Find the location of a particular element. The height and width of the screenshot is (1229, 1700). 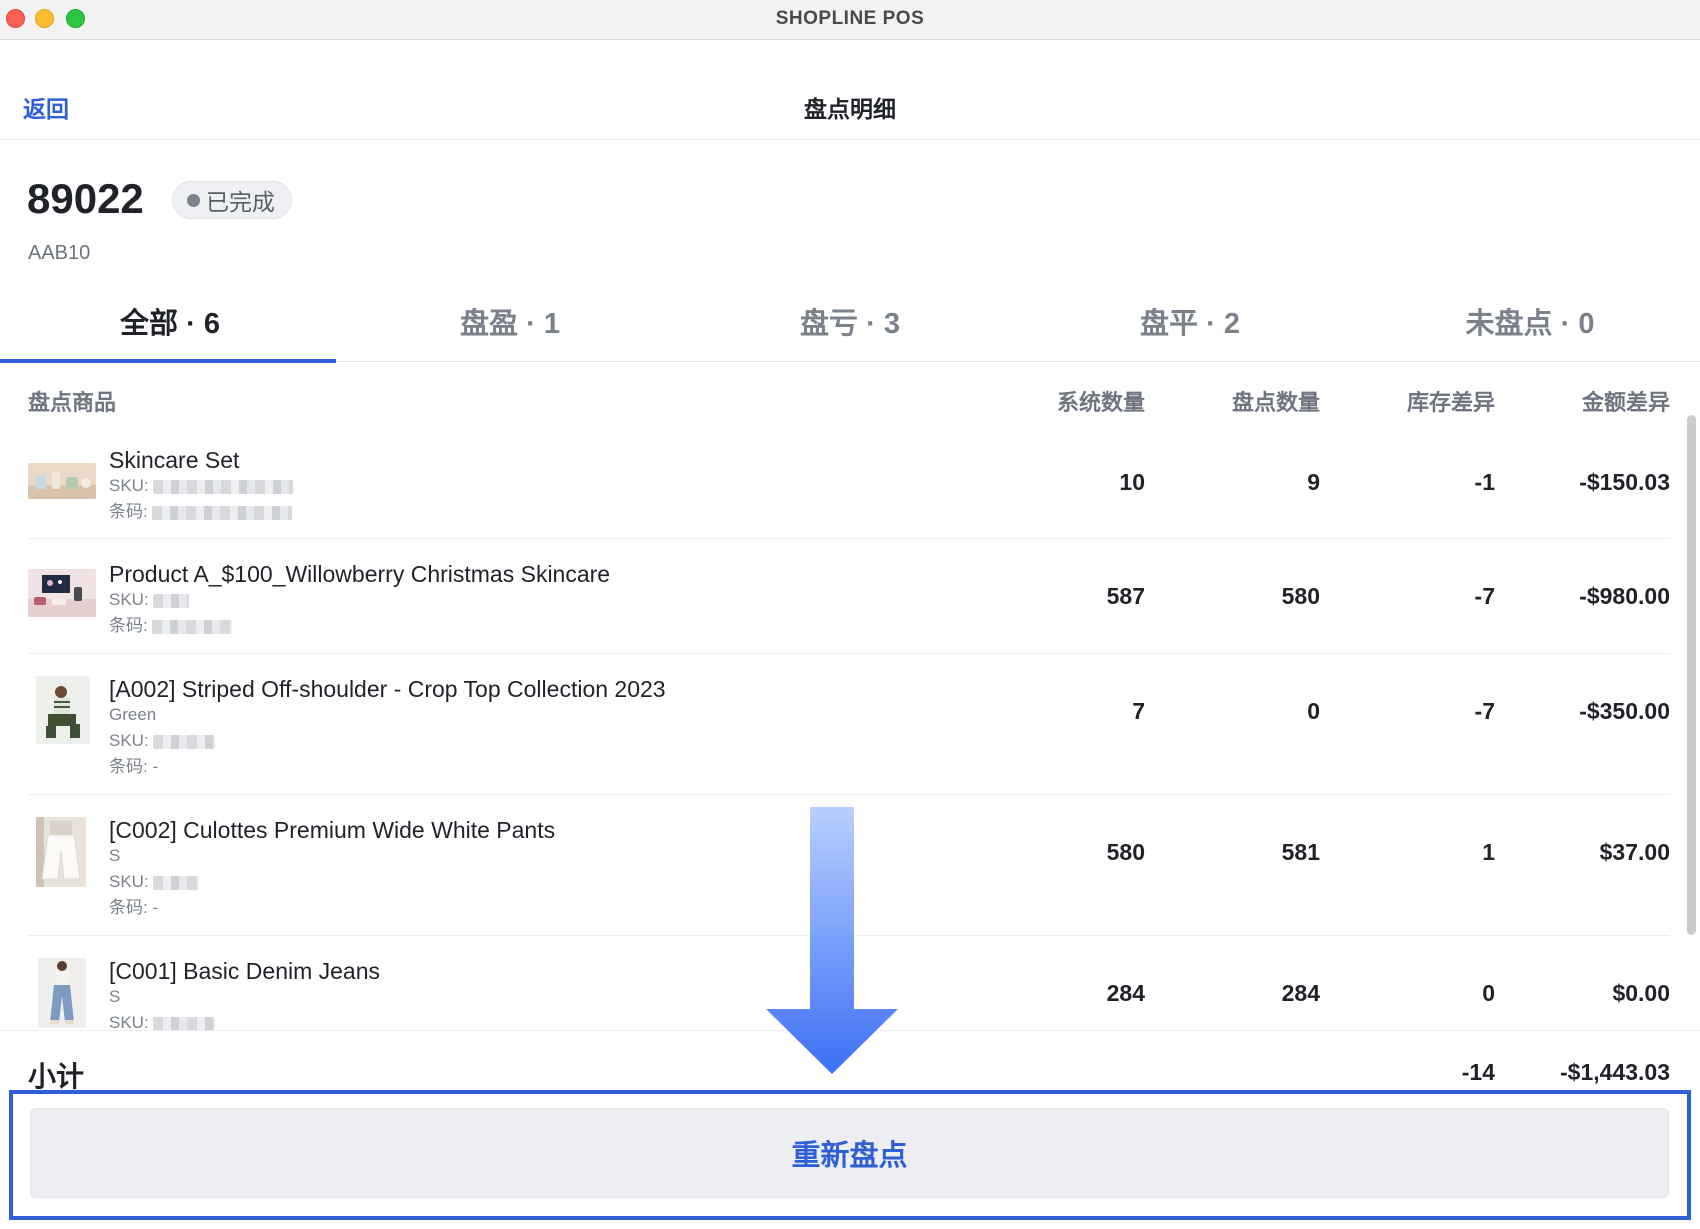

system-qty: 7 is located at coordinates (1138, 711).